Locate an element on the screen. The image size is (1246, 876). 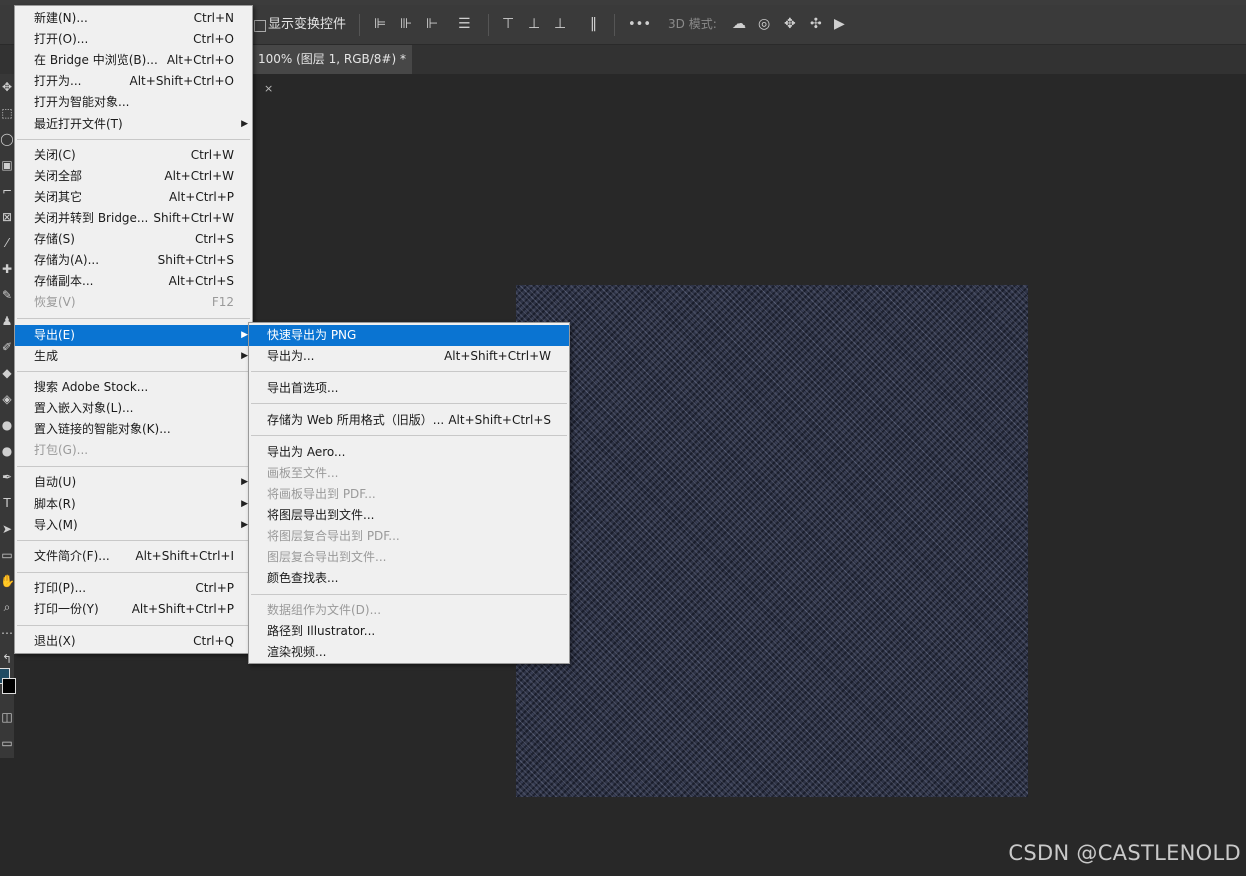
crop-tool-icon: ⌐ is located at coordinates (7, 191).